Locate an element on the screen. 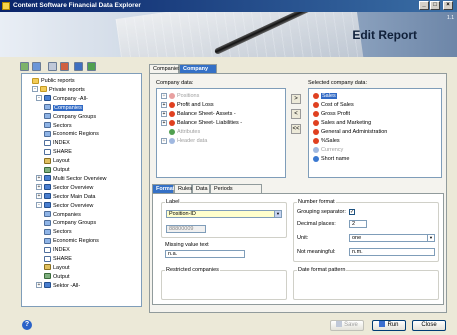 This screenshot has height=335, width=457. selected-data-item-label: General and Administration is located at coordinates (354, 132).